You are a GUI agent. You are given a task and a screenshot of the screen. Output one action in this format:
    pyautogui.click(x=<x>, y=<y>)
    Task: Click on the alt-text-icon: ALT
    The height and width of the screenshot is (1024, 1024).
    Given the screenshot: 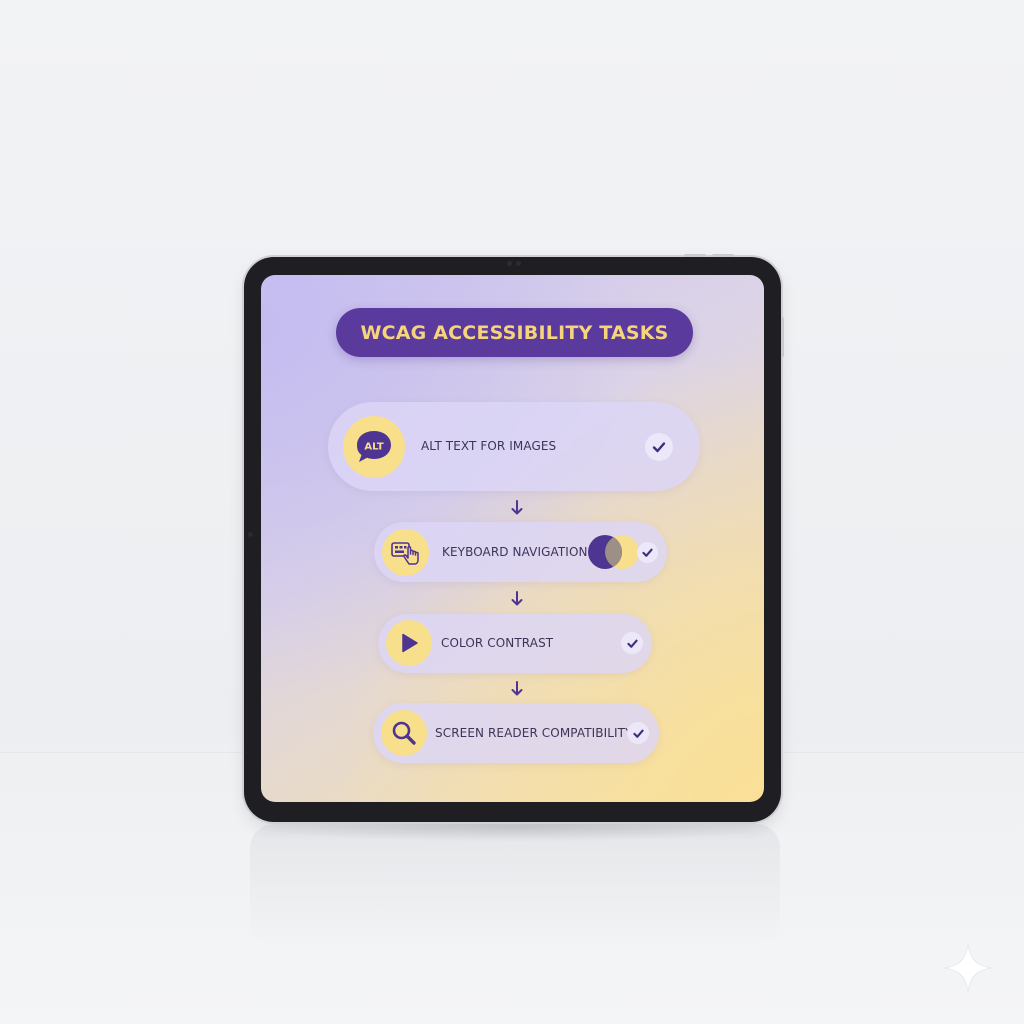 What is the action you would take?
    pyautogui.click(x=374, y=447)
    